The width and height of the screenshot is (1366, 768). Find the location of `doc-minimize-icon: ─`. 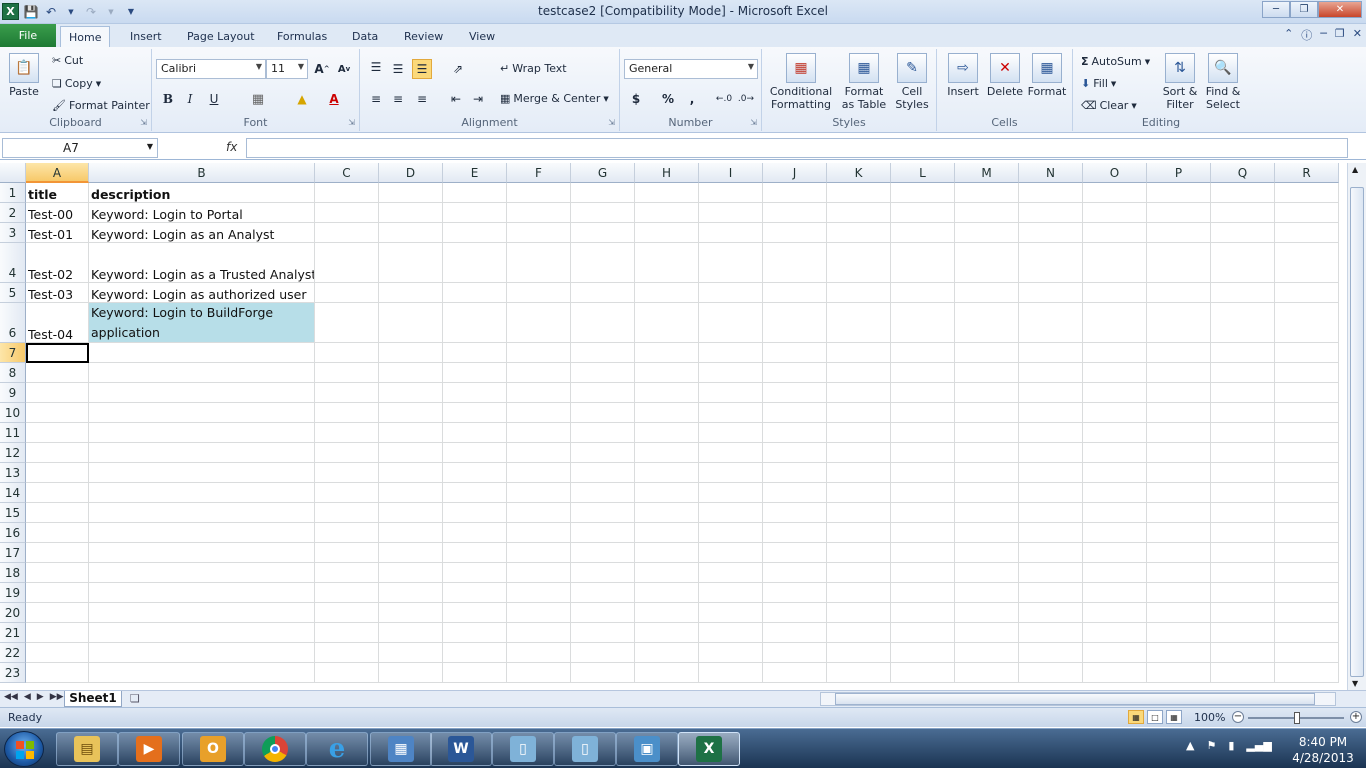

doc-minimize-icon: ─ is located at coordinates (1323, 35).